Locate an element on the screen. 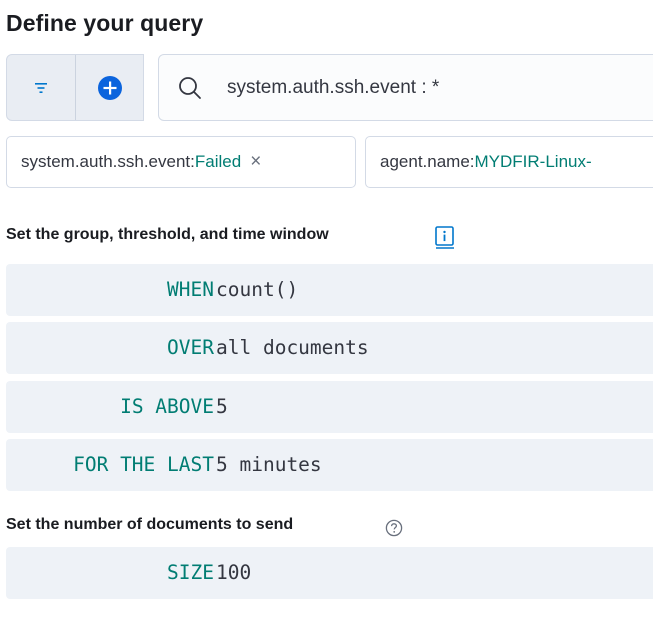  time-window-expression: FOR THE LAST 5 minutes is located at coordinates (329, 465).